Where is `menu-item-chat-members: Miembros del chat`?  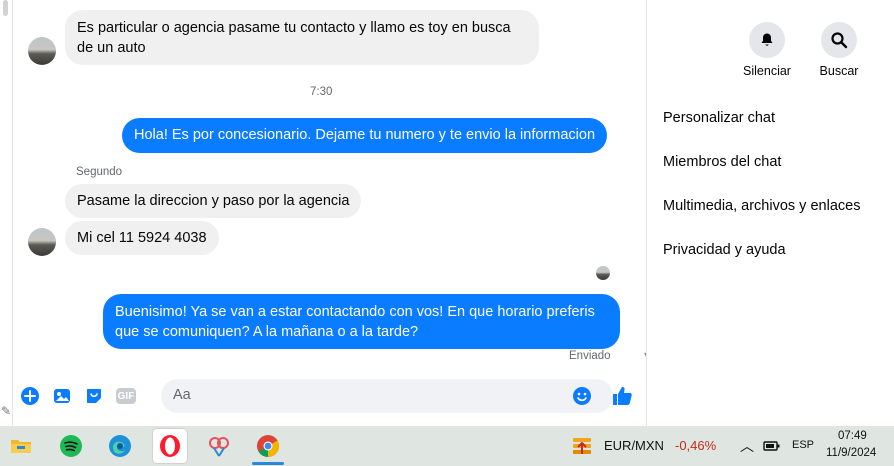 menu-item-chat-members: Miembros del chat is located at coordinates (722, 162).